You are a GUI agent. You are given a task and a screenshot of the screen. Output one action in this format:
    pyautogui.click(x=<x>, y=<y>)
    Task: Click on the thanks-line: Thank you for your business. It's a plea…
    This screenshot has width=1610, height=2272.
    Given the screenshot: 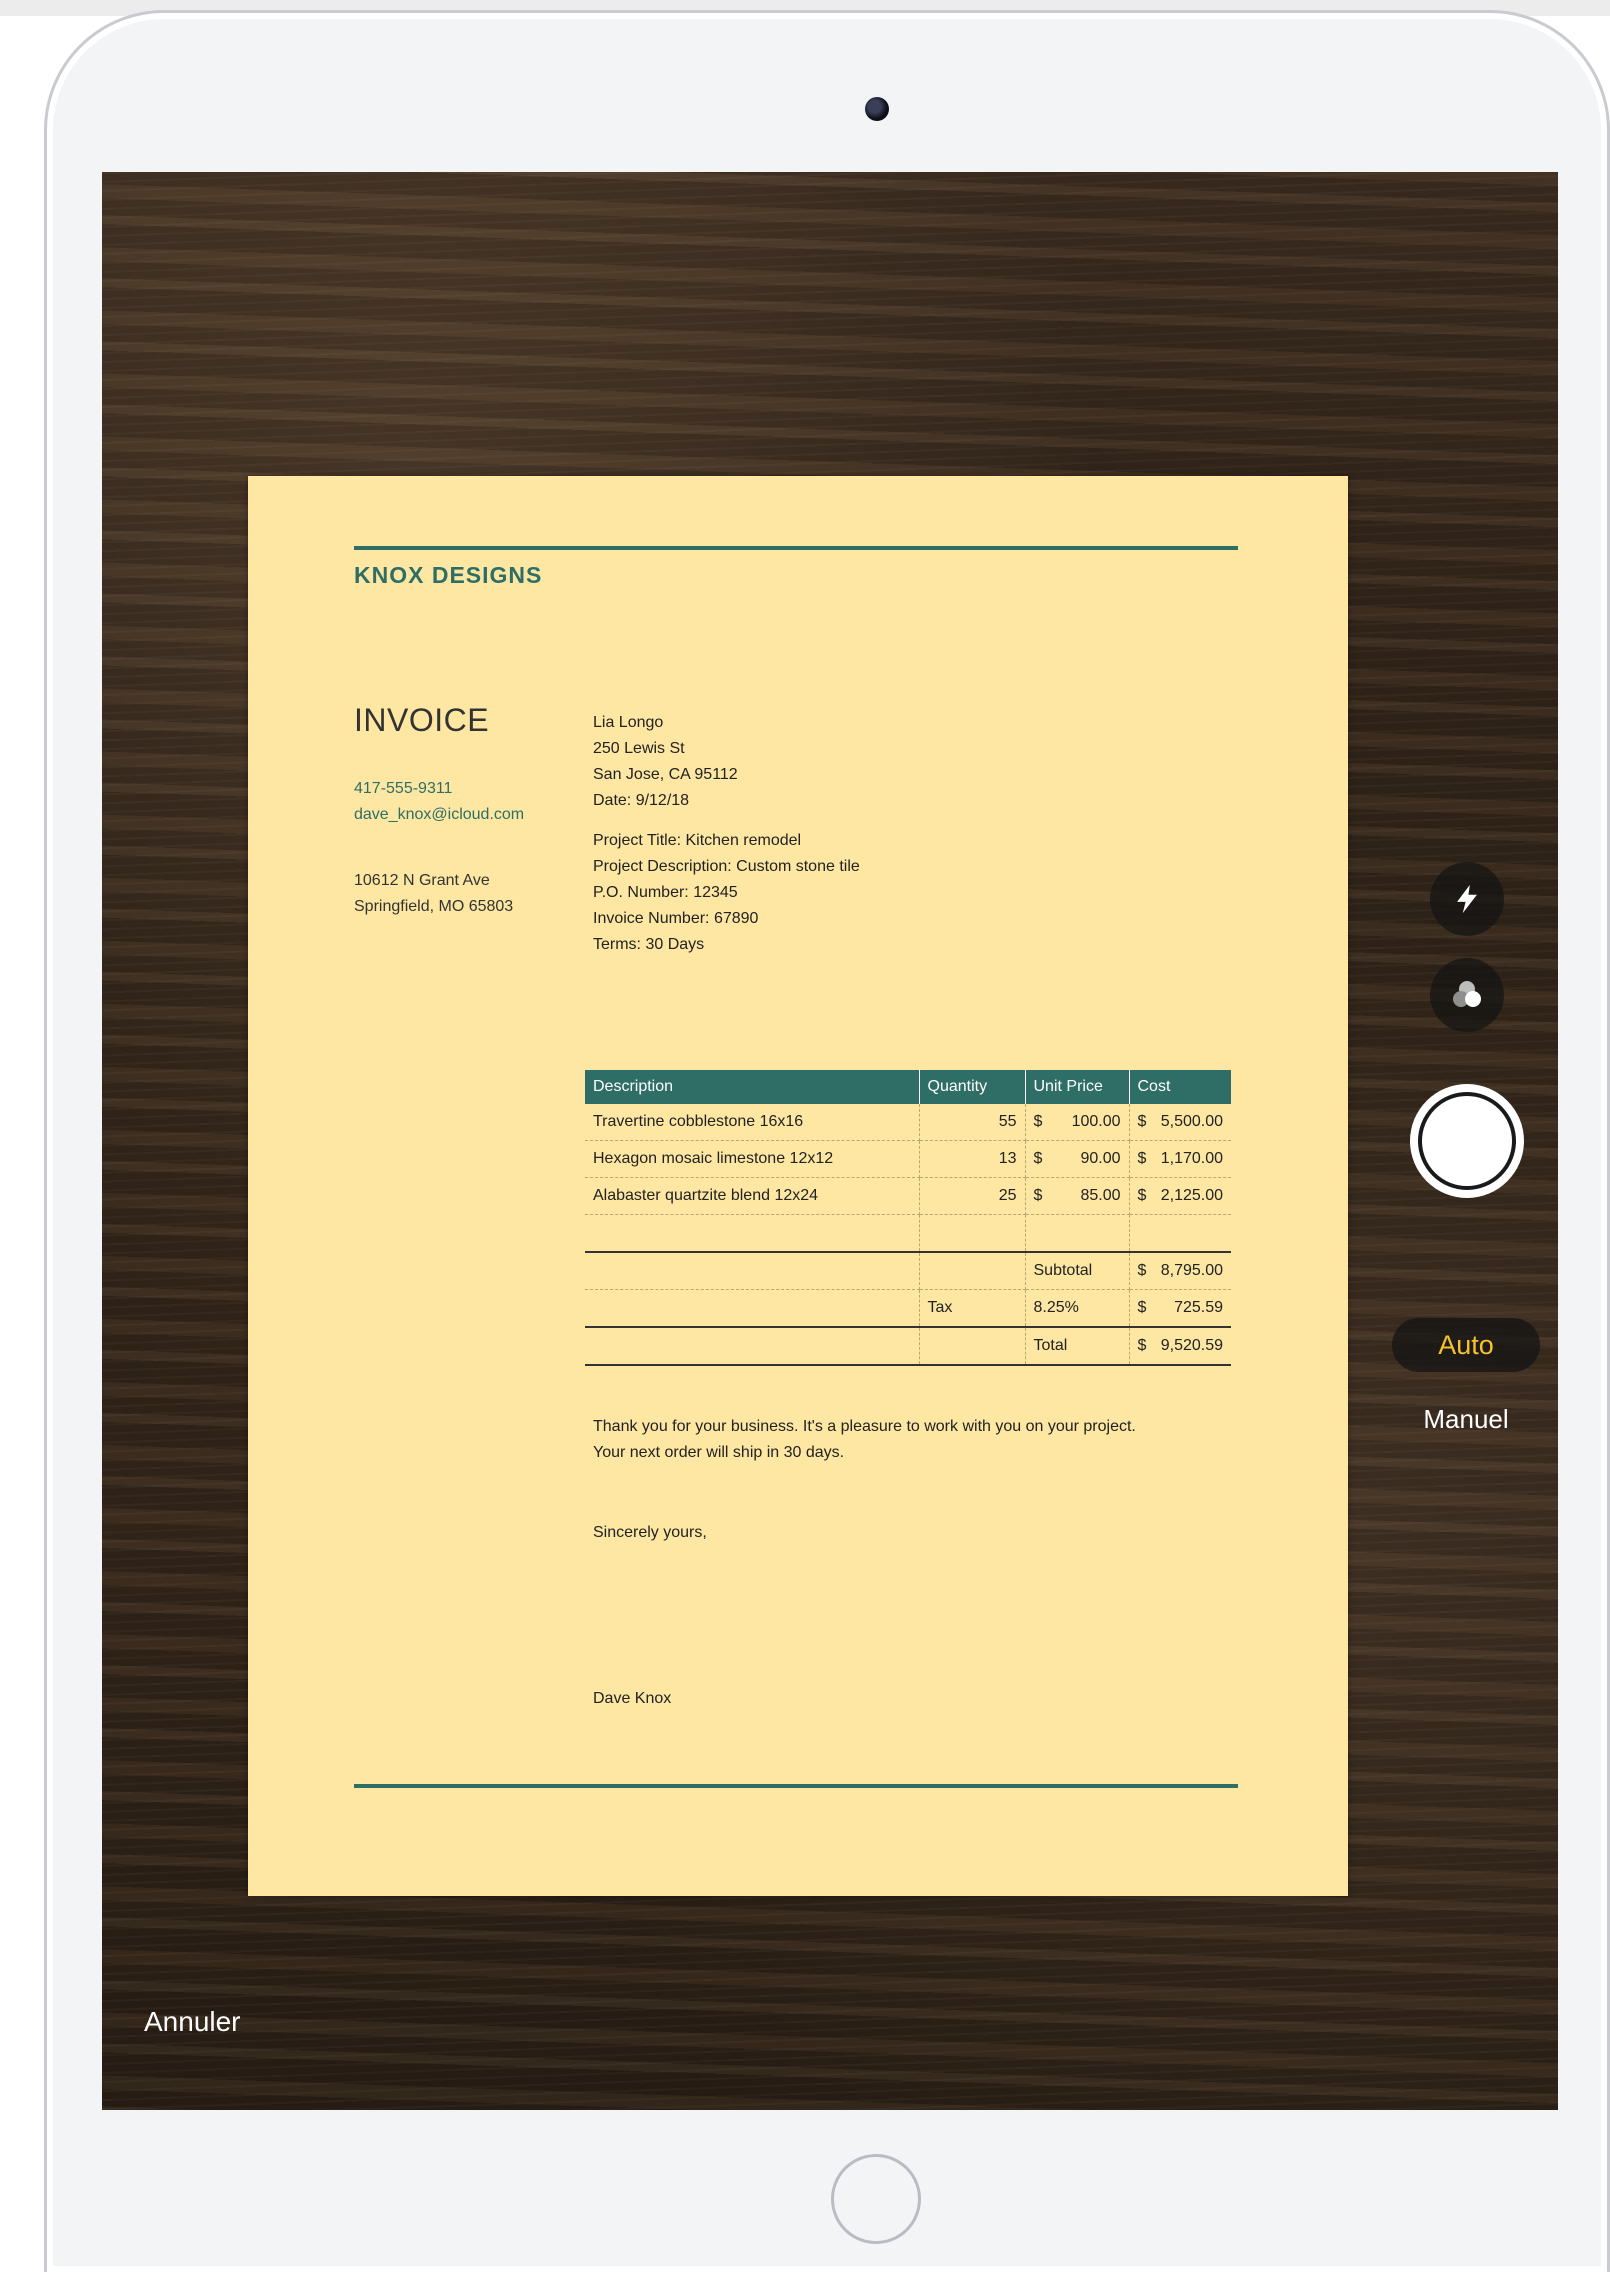 What is the action you would take?
    pyautogui.click(x=864, y=1426)
    